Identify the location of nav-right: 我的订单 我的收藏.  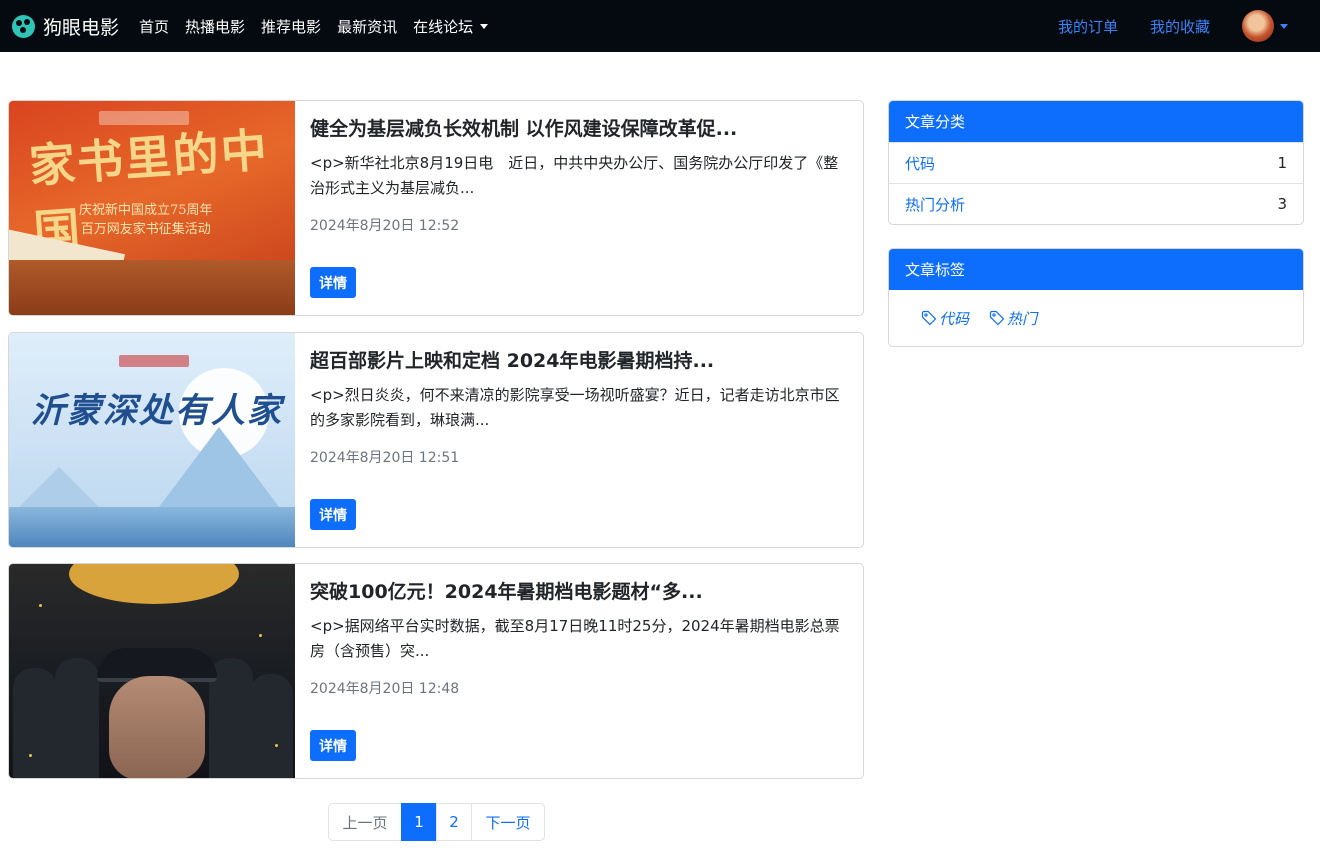
(1189, 26).